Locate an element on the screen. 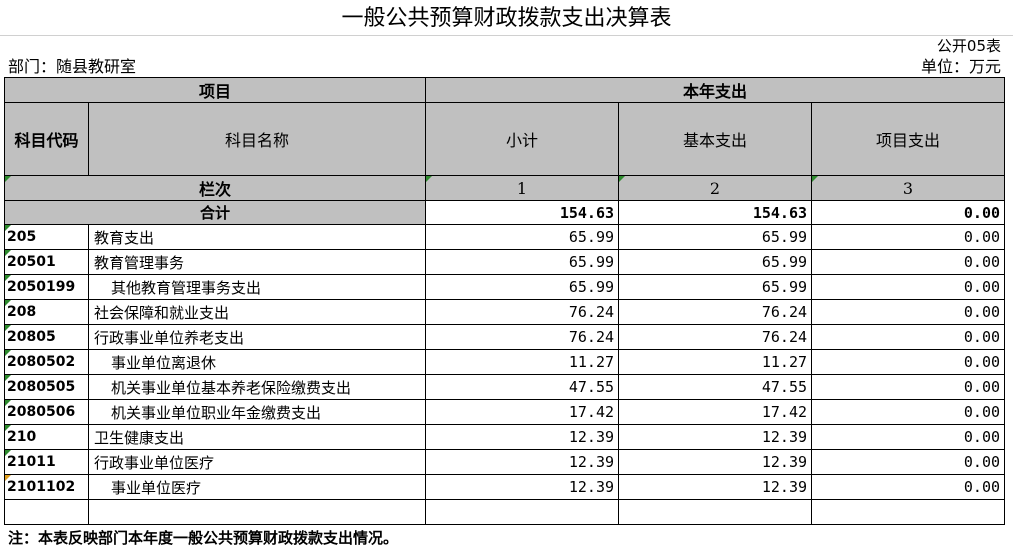 The width and height of the screenshot is (1013, 553). header-project-expense: 项目支出 is located at coordinates (908, 139).